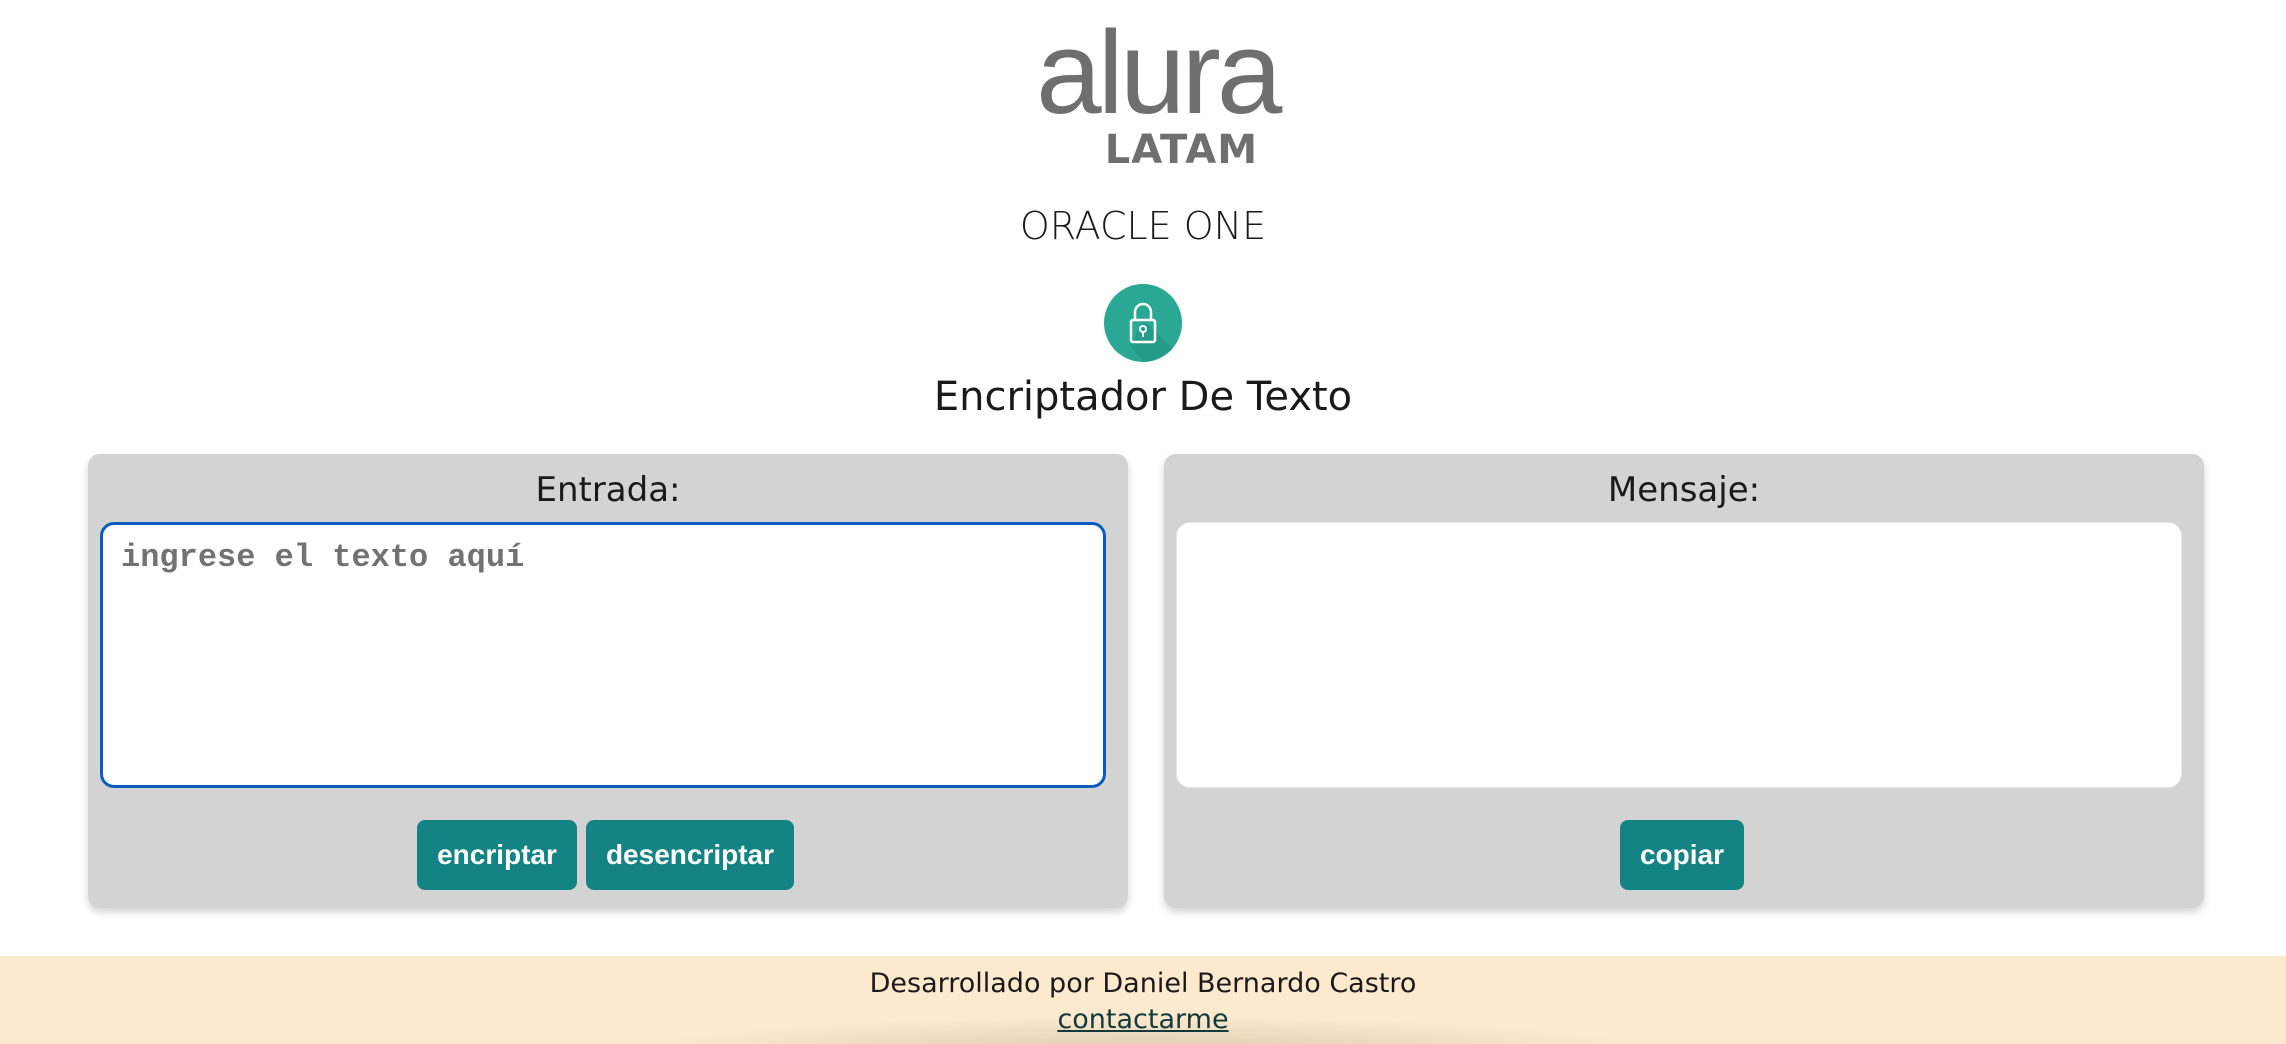 This screenshot has width=2286, height=1044. I want to click on app-title: Encriptador De Texto, so click(1143, 397).